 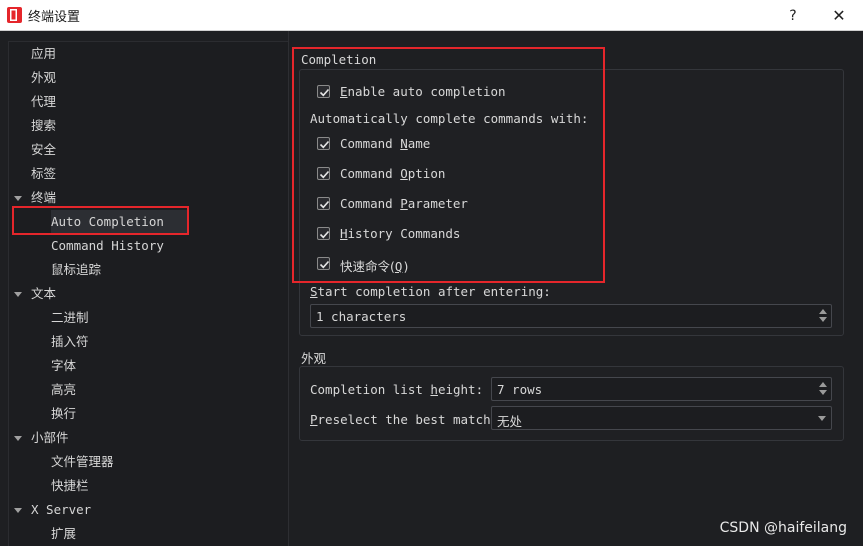 I want to click on completion-list-height-spinbox: 7 rows, so click(x=661, y=389).